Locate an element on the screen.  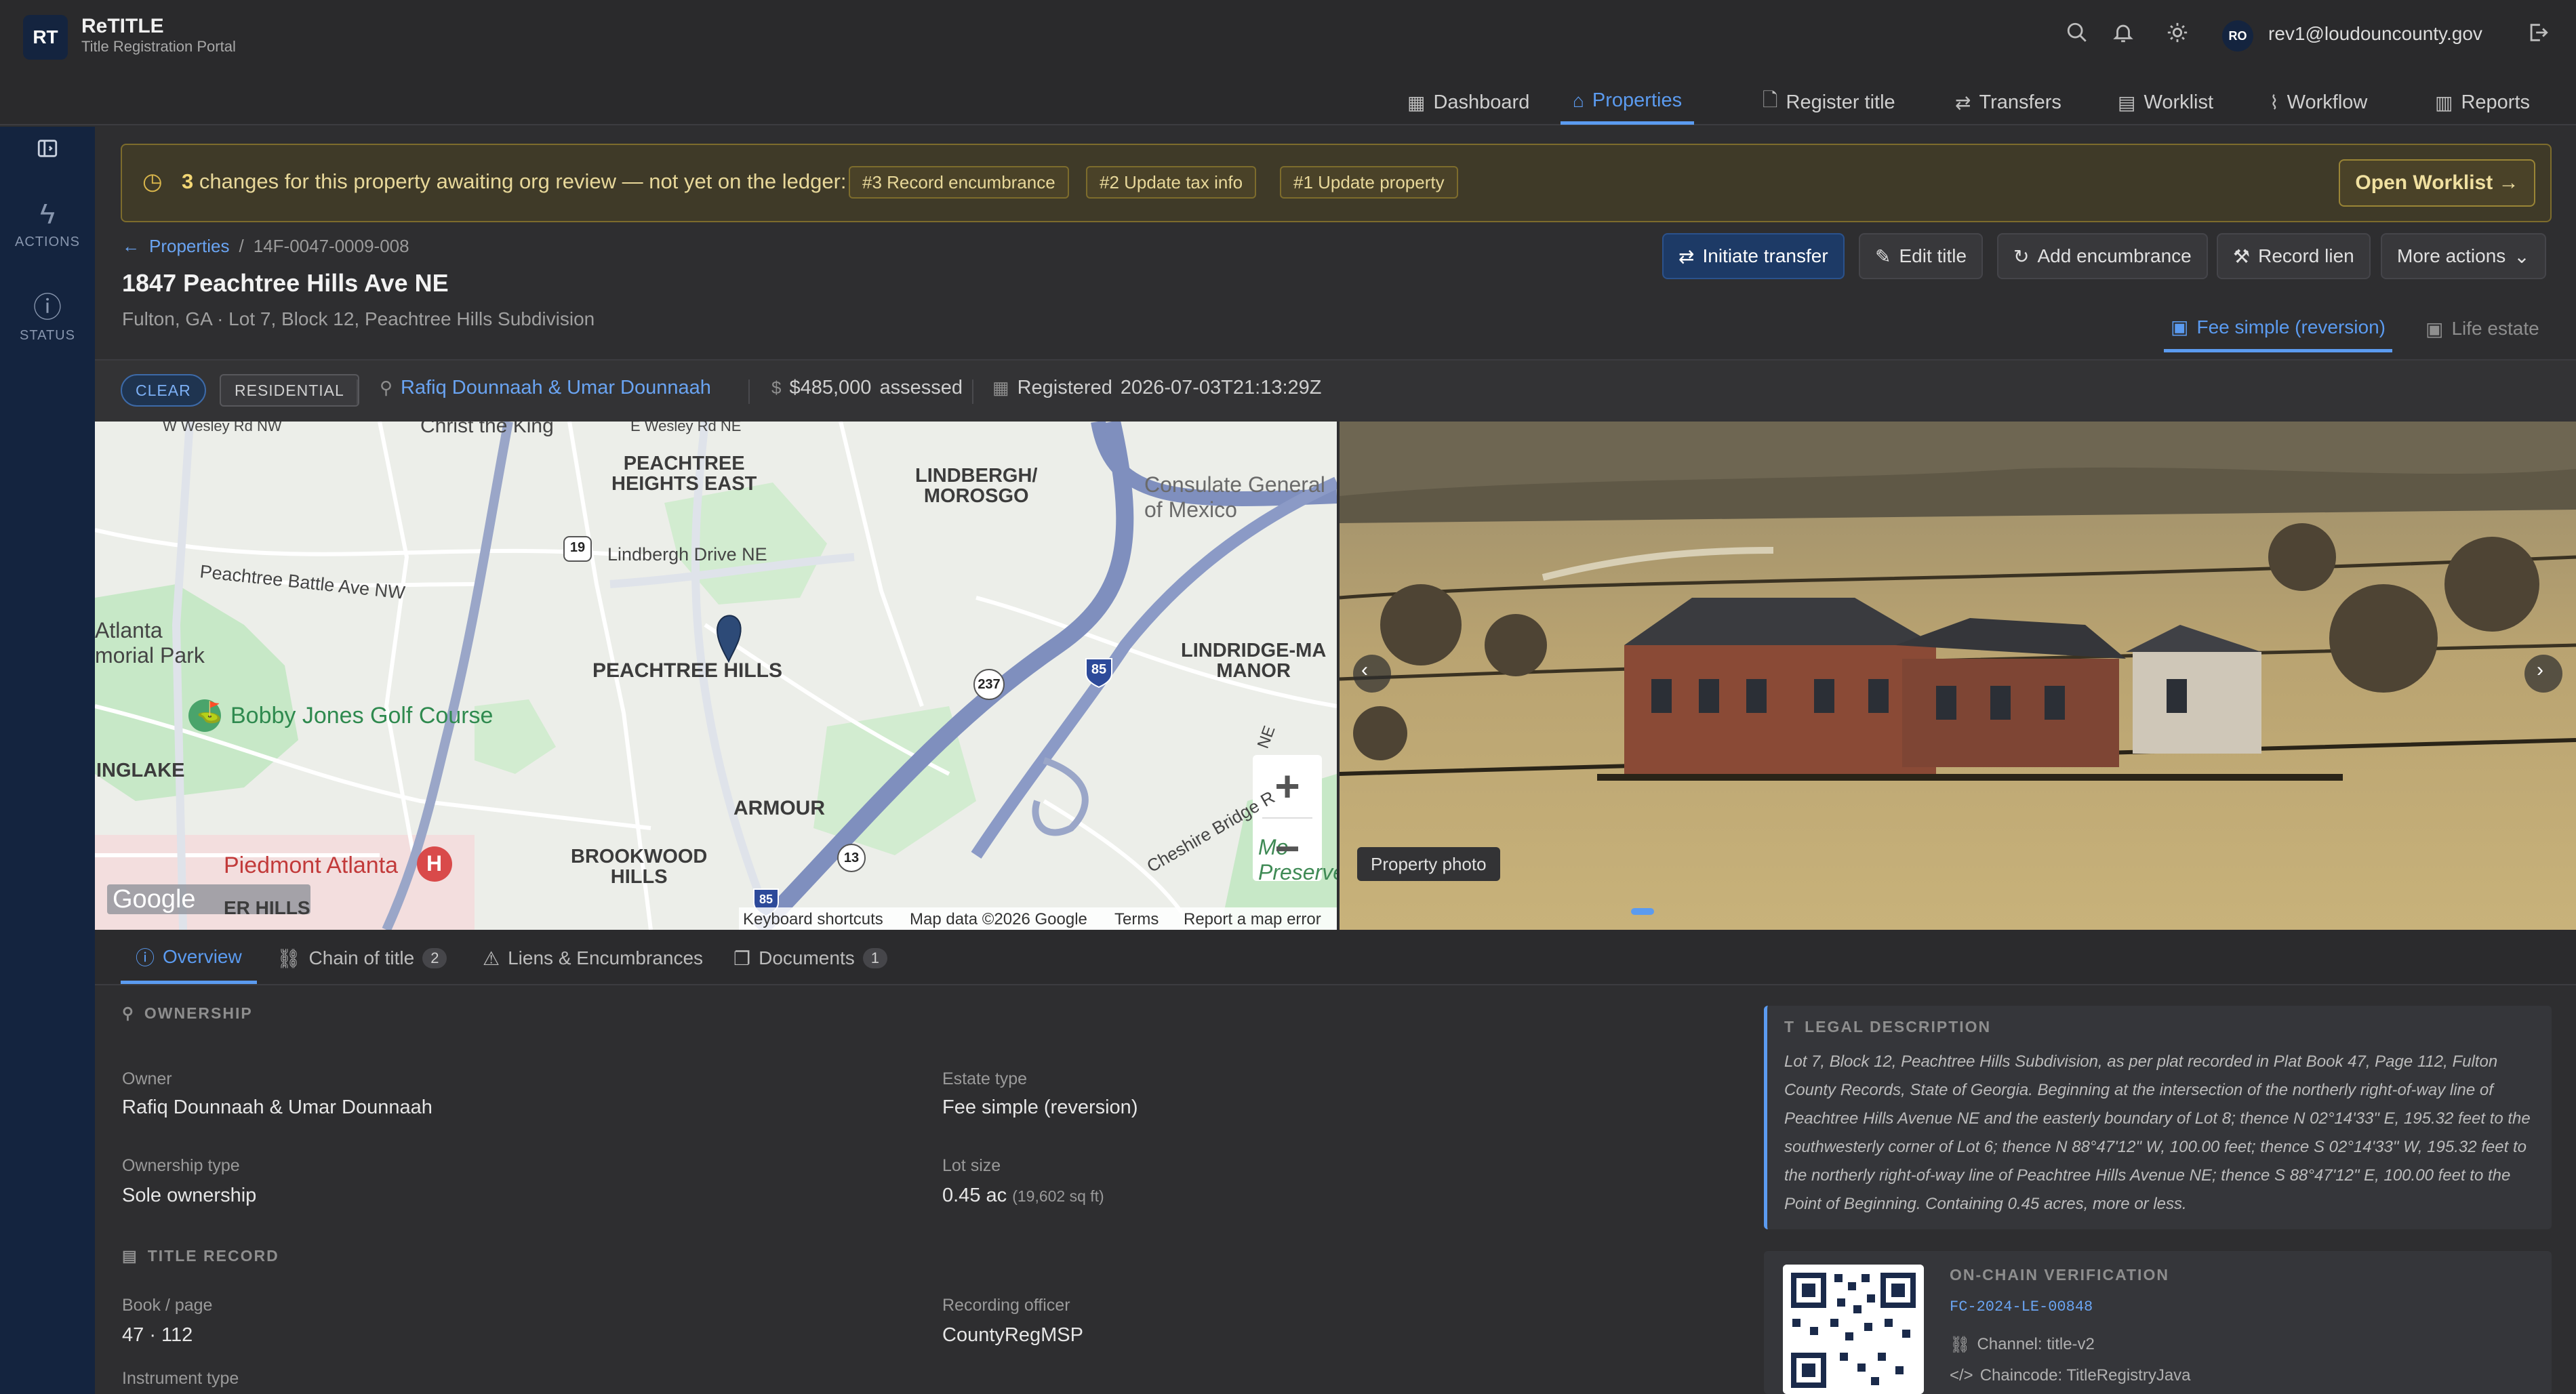
building-icon: ▥ is located at coordinates (2444, 102).